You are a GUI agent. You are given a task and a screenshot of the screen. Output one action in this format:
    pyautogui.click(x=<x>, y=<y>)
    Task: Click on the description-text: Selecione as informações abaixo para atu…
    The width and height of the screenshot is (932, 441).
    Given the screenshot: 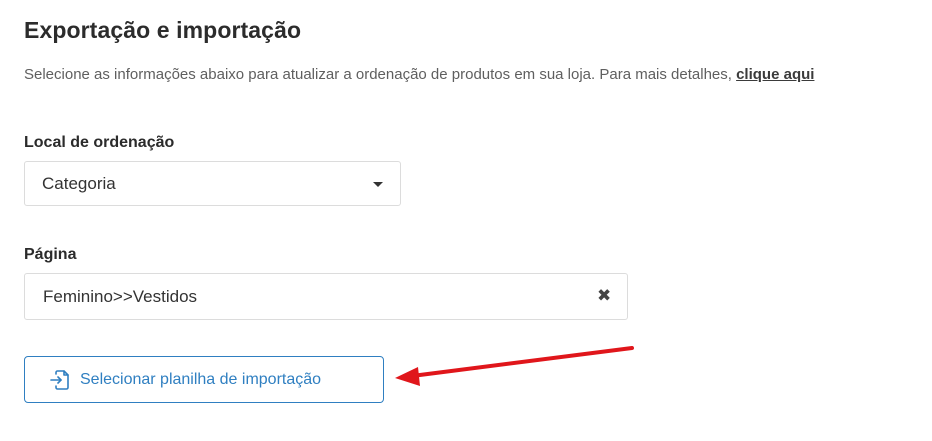 What is the action you would take?
    pyautogui.click(x=380, y=74)
    